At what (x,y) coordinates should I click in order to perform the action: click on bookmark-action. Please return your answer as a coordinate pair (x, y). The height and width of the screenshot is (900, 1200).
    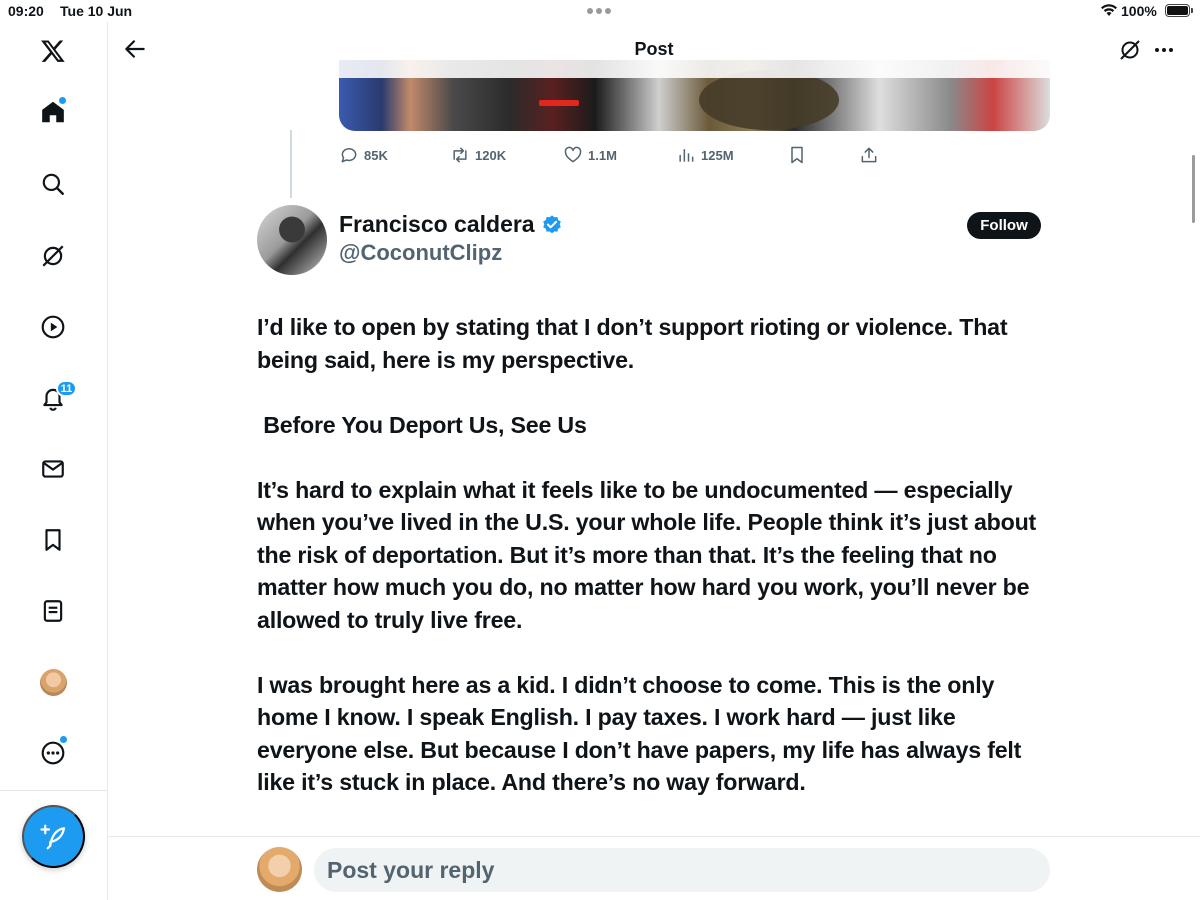
    Looking at the image, I should click on (797, 155).